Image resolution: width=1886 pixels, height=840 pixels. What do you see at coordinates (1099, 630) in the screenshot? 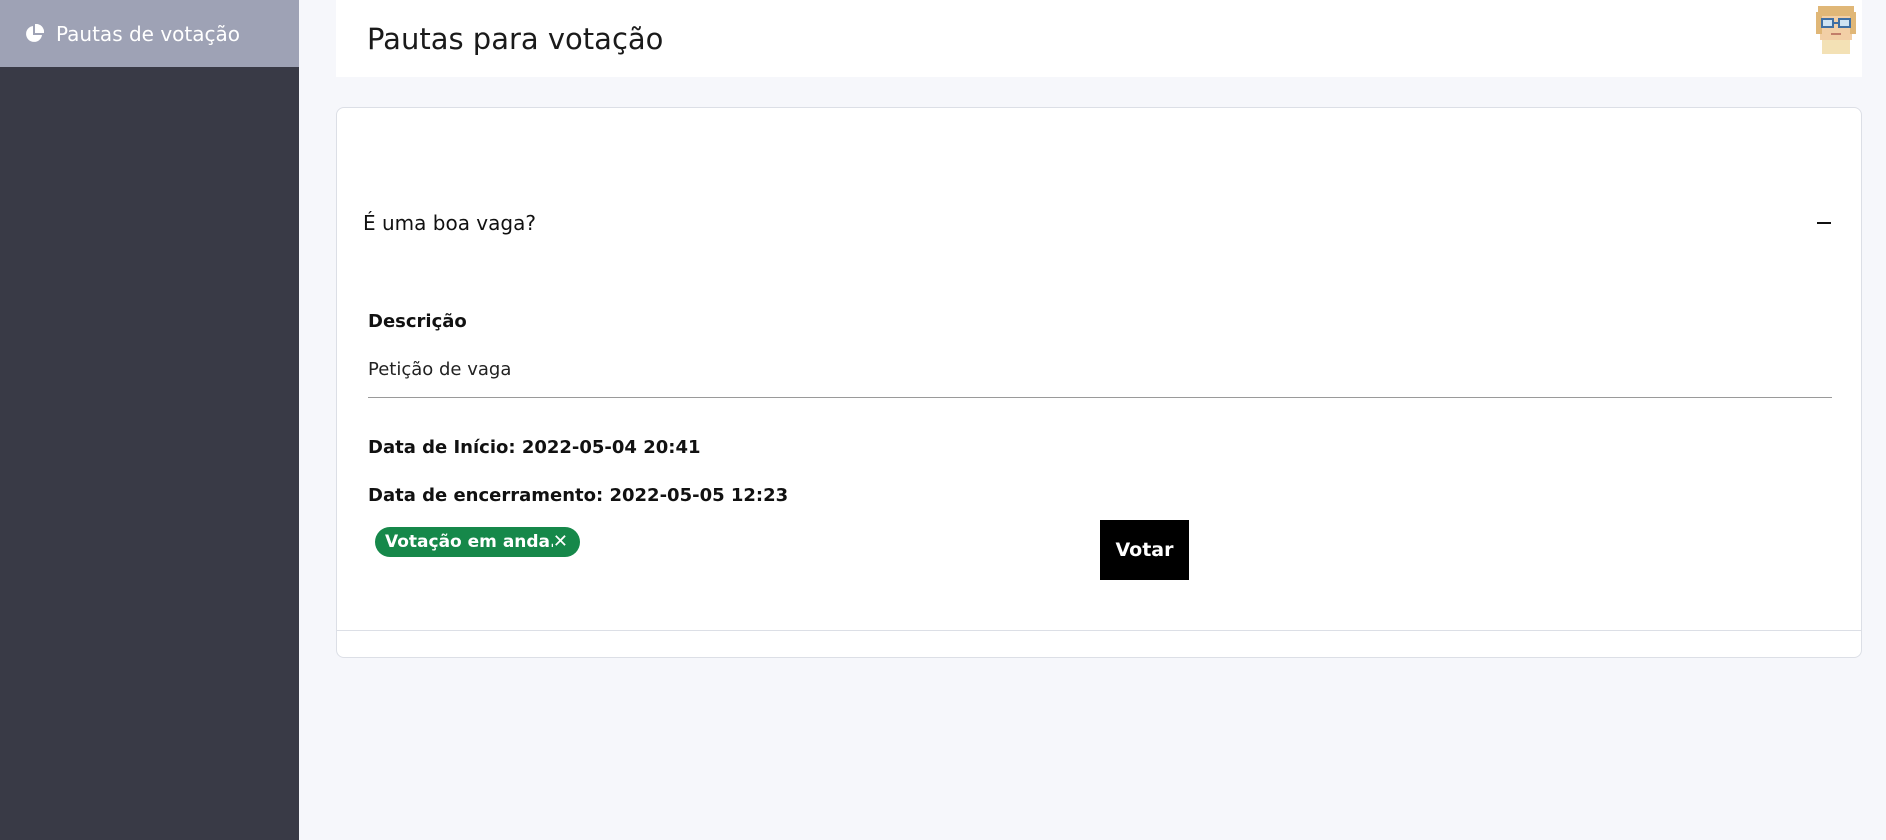
I see `card-footer-divider` at bounding box center [1099, 630].